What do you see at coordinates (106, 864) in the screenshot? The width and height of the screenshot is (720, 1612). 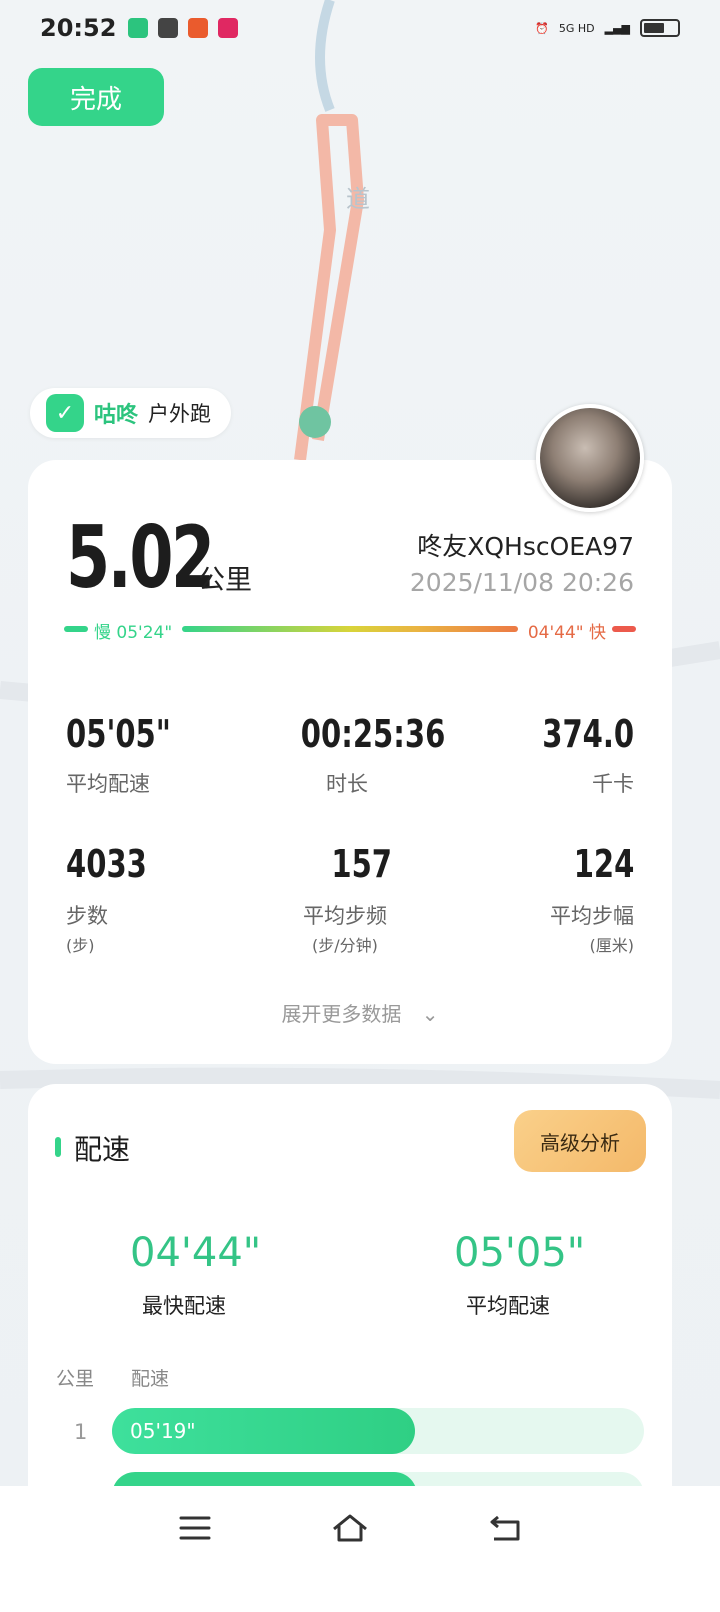 I see `steps-value: 4033` at bounding box center [106, 864].